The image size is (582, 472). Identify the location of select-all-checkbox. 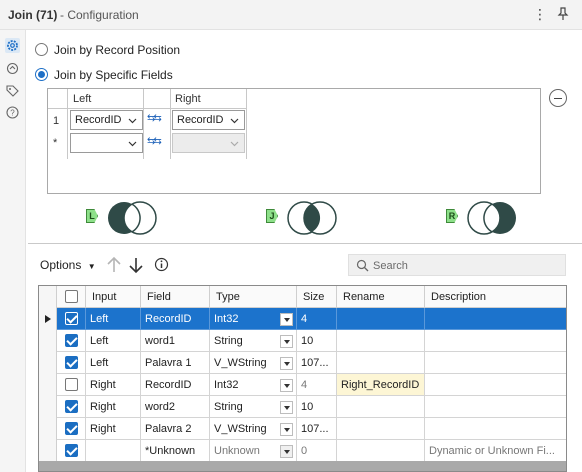
(71, 296).